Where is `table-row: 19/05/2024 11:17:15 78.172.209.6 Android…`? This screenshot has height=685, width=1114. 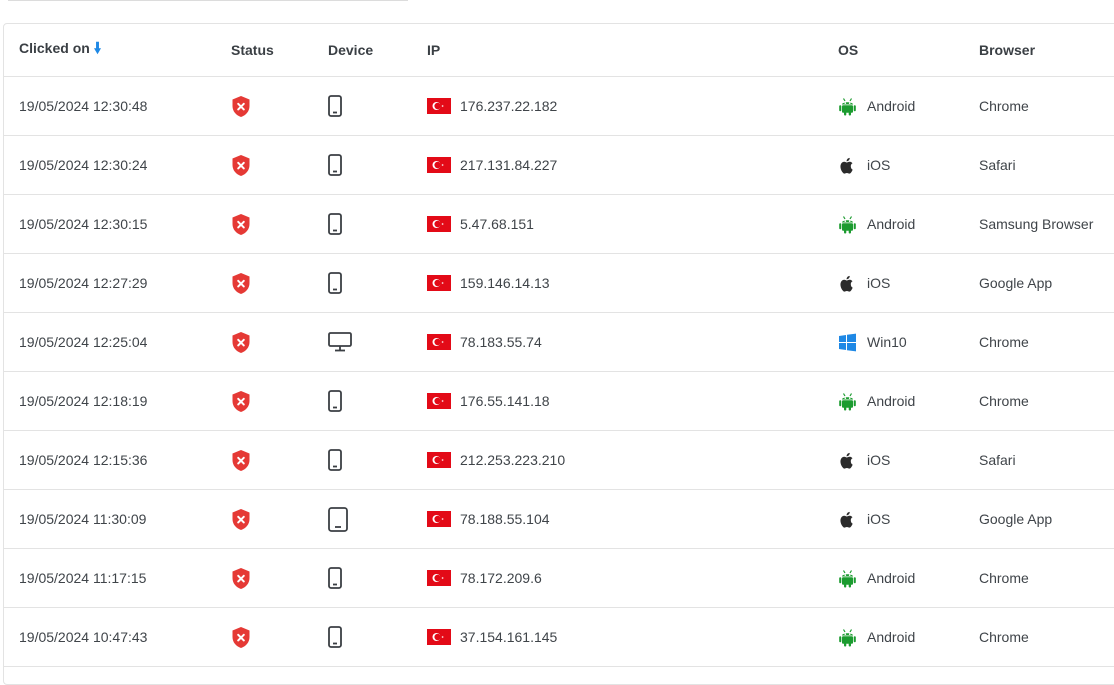 table-row: 19/05/2024 11:17:15 78.172.209.6 Android… is located at coordinates (559, 578).